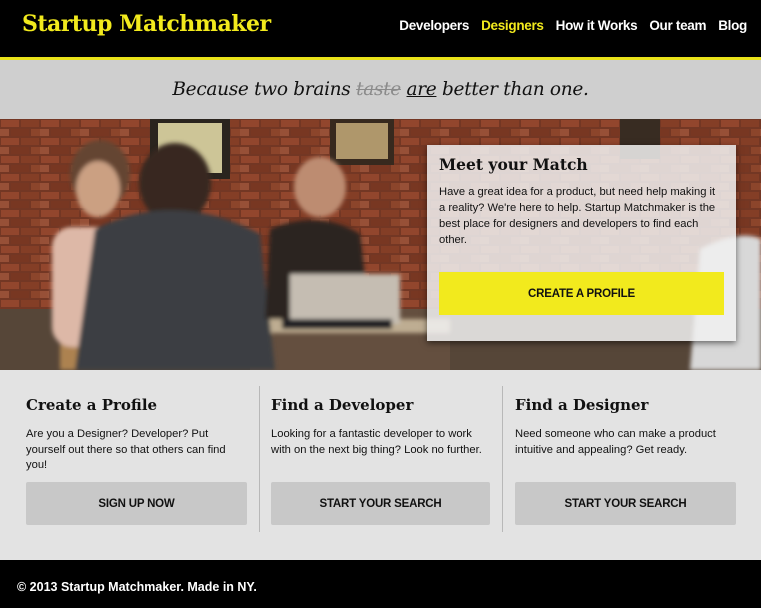  What do you see at coordinates (732, 25) in the screenshot?
I see `nav-blog: Blog` at bounding box center [732, 25].